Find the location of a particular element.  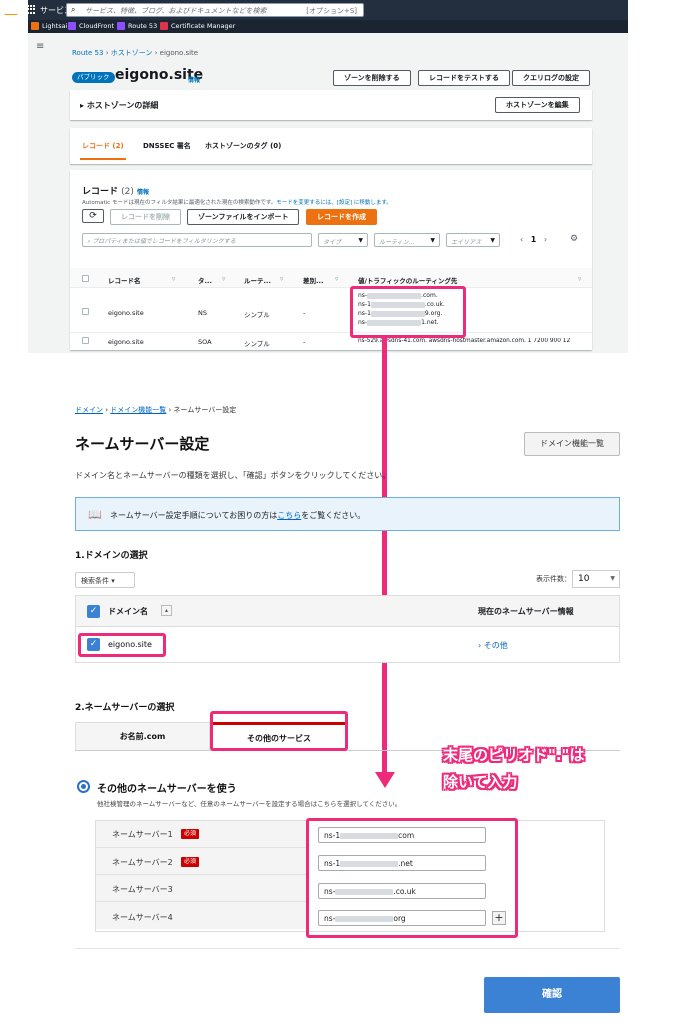

sort-icon: ▴ is located at coordinates (166, 610).